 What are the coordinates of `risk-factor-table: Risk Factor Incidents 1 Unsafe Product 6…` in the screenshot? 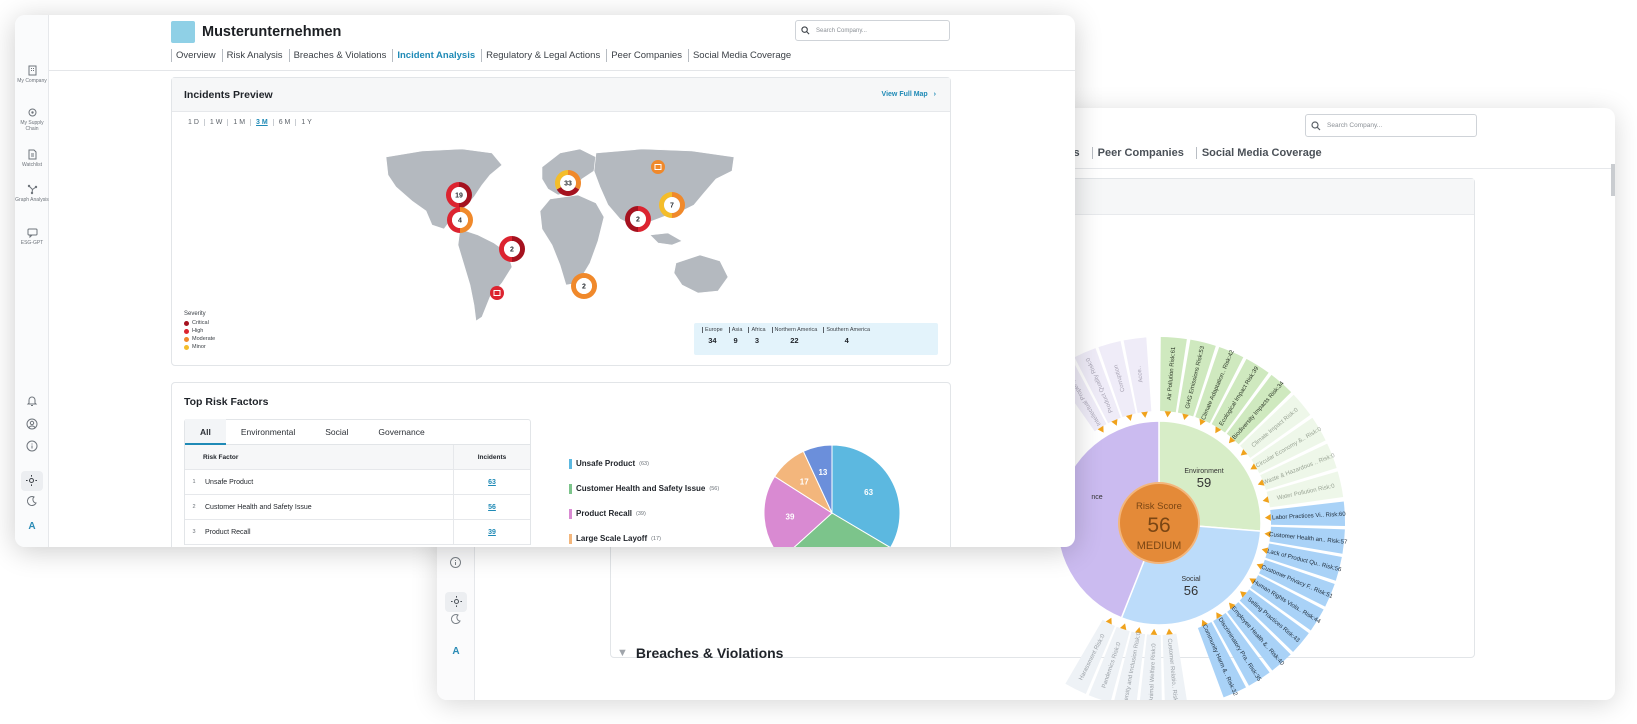 It's located at (357, 495).